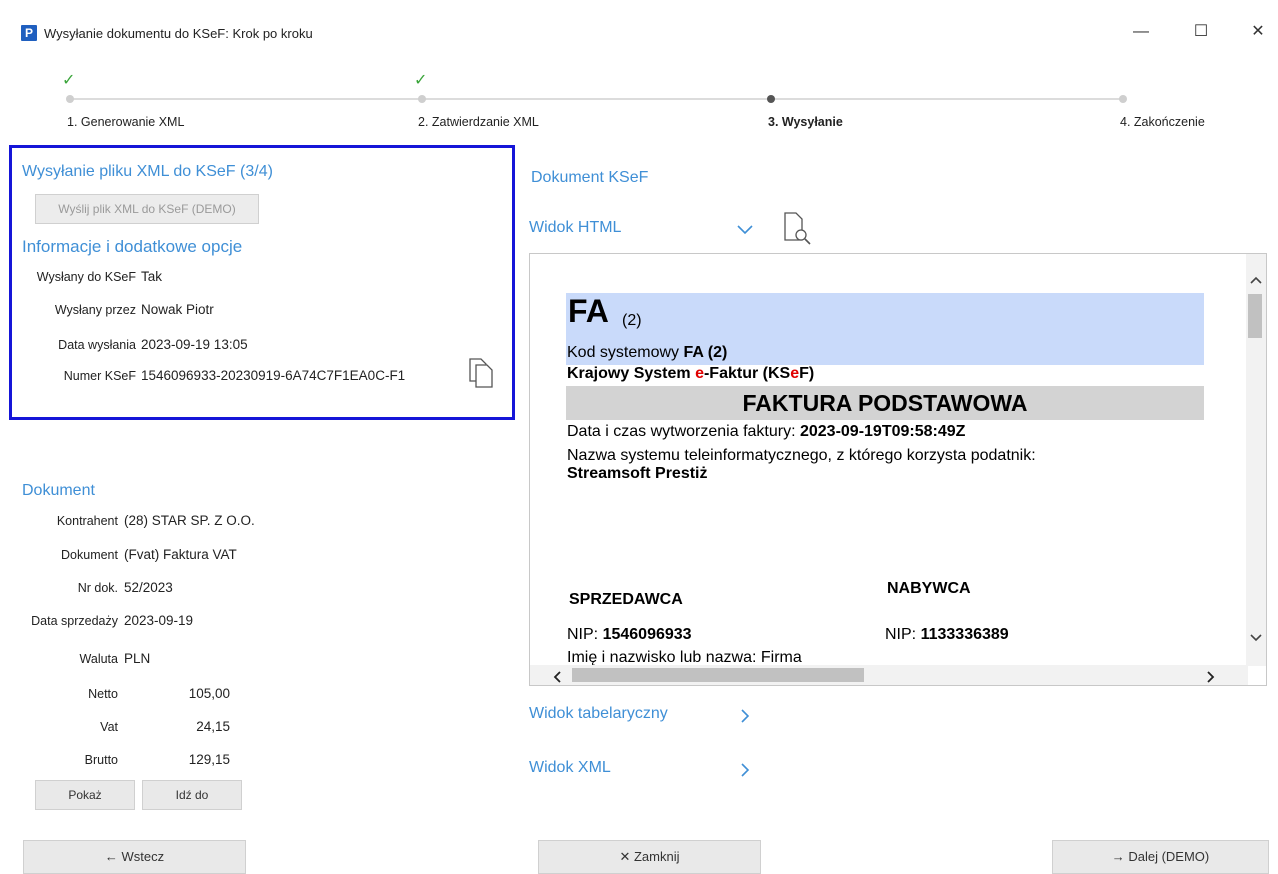 Image resolution: width=1278 pixels, height=874 pixels. Describe the element at coordinates (929, 588) in the screenshot. I see `buyer-heading: NABYWCA` at that location.